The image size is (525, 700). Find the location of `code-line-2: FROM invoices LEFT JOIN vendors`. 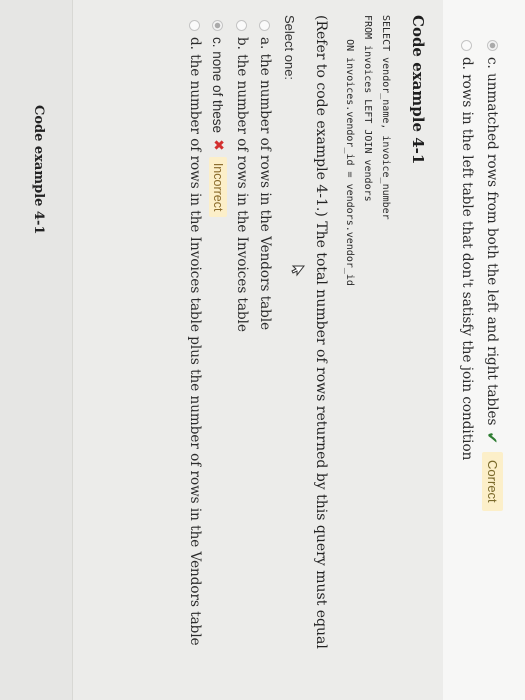

code-line-2: FROM invoices LEFT JOIN vendors is located at coordinates (367, 108).